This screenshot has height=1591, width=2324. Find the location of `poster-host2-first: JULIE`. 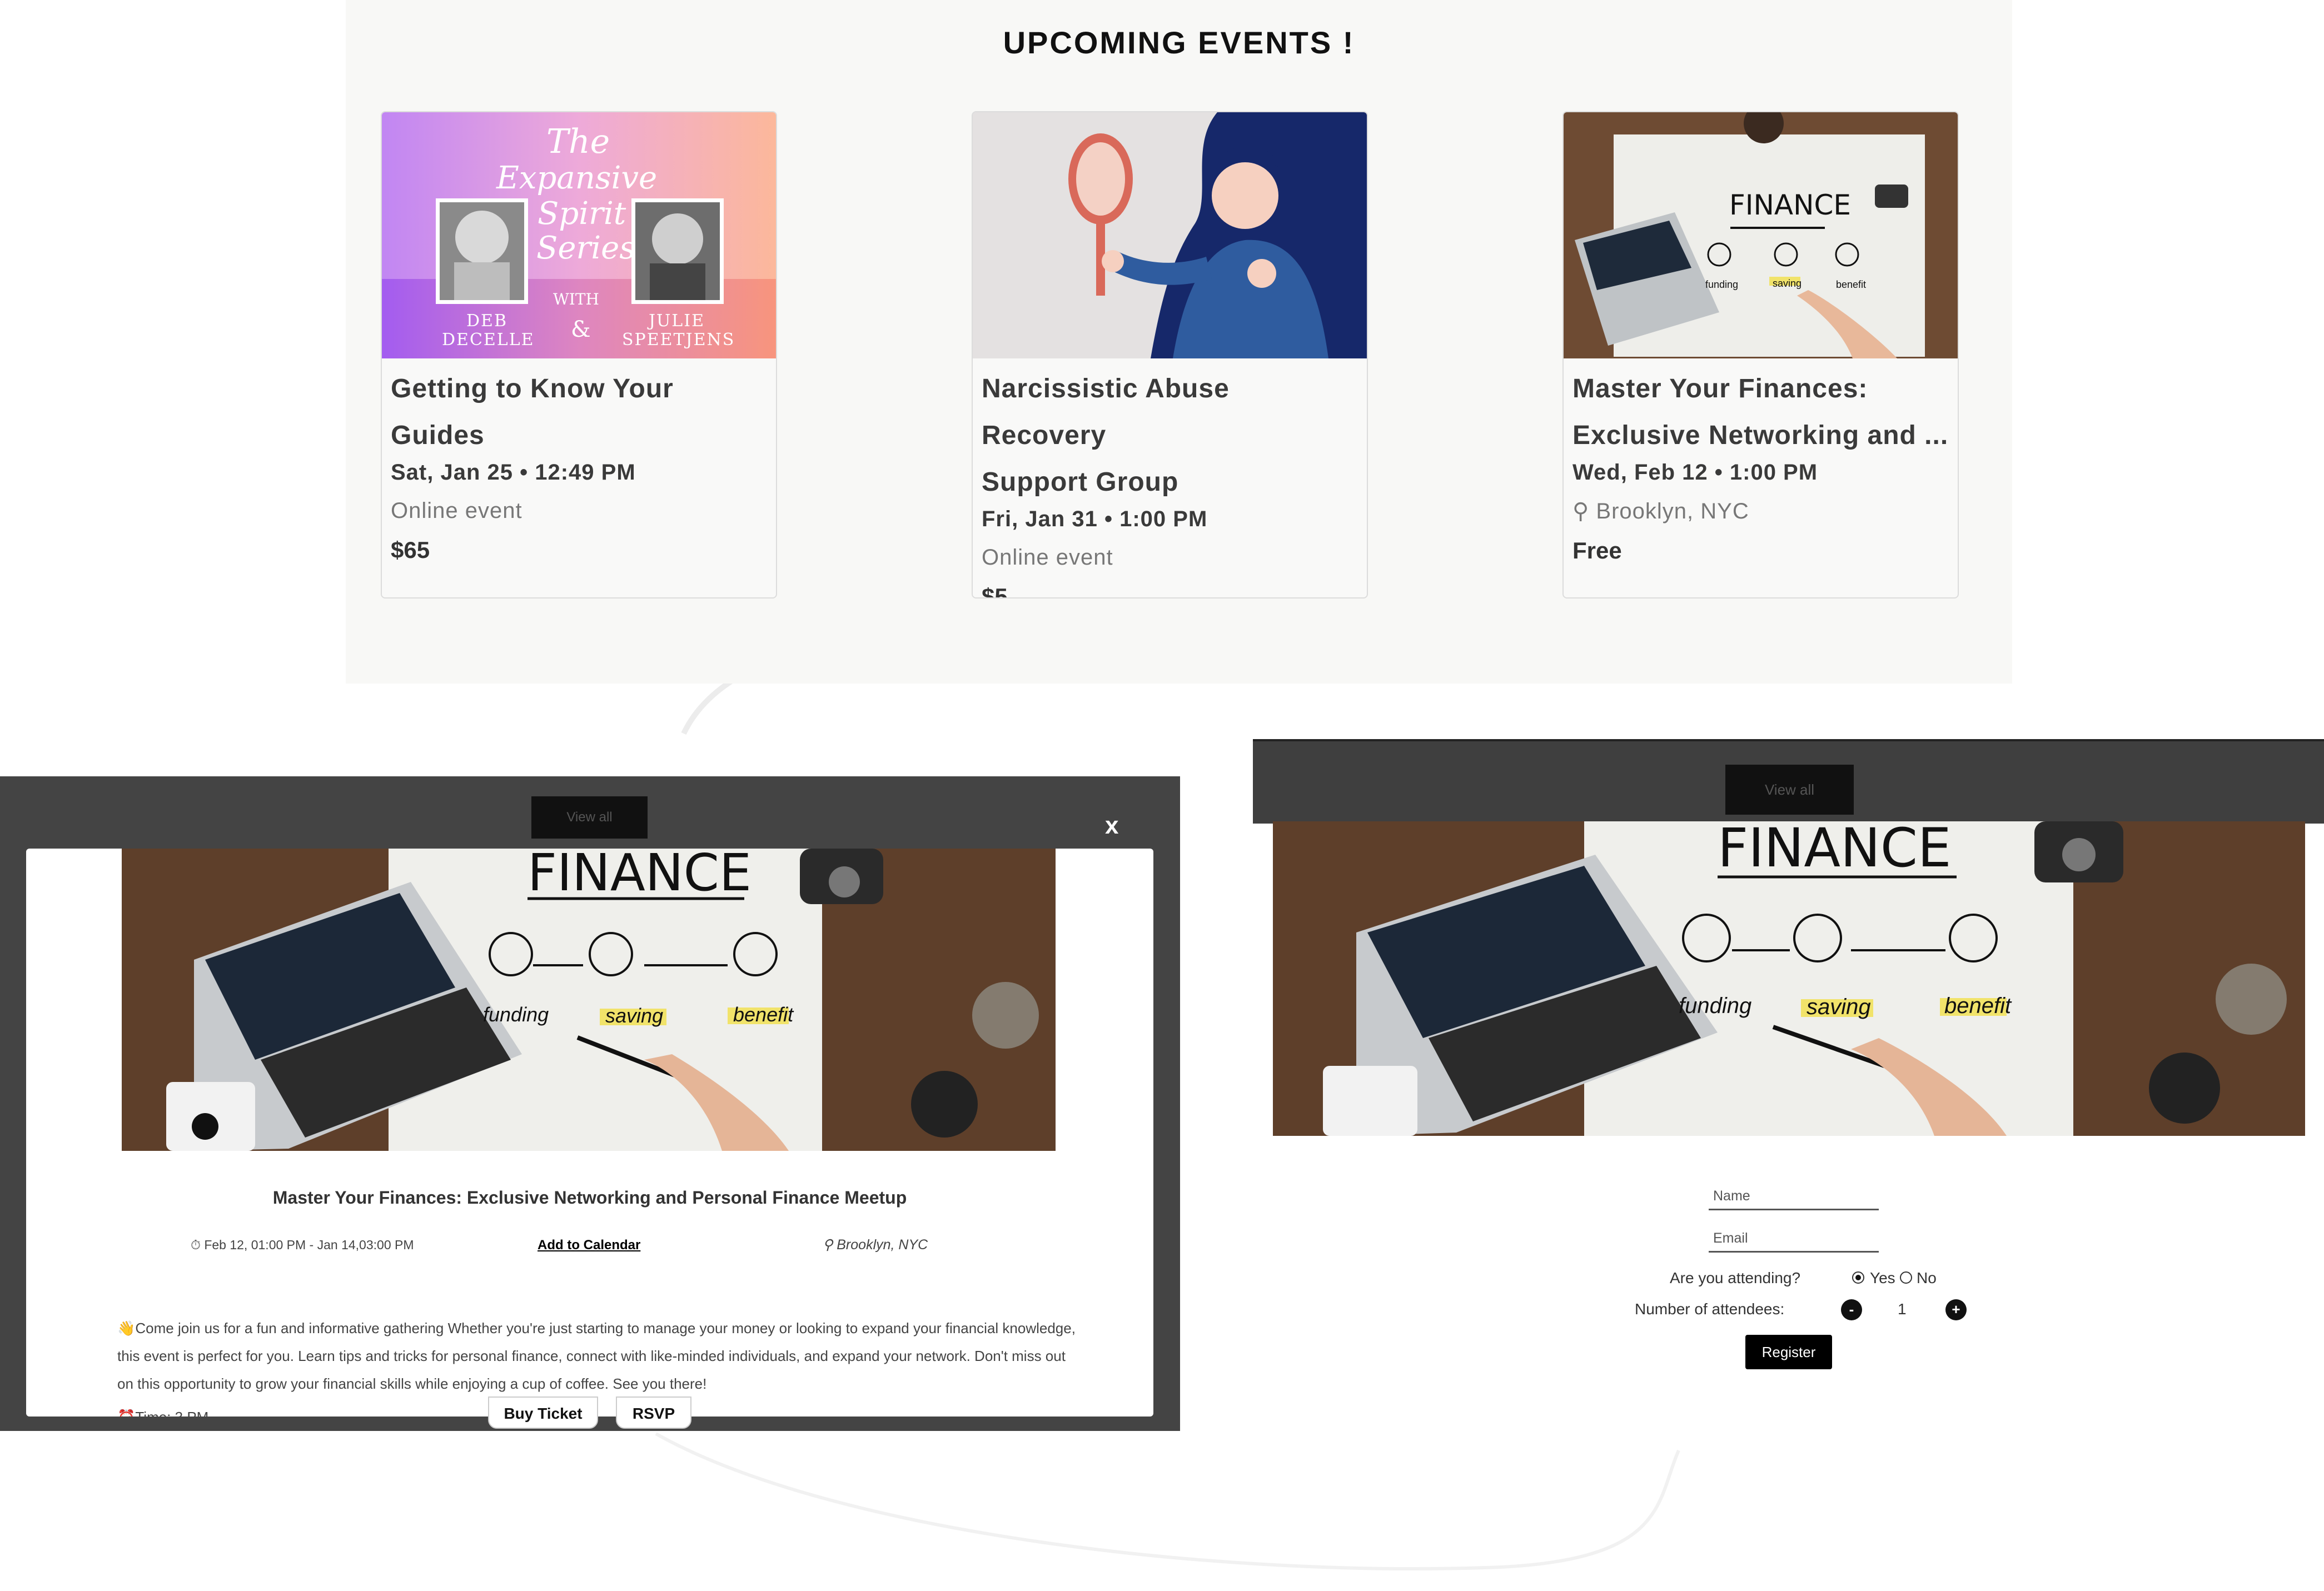

poster-host2-first: JULIE is located at coordinates (677, 321).